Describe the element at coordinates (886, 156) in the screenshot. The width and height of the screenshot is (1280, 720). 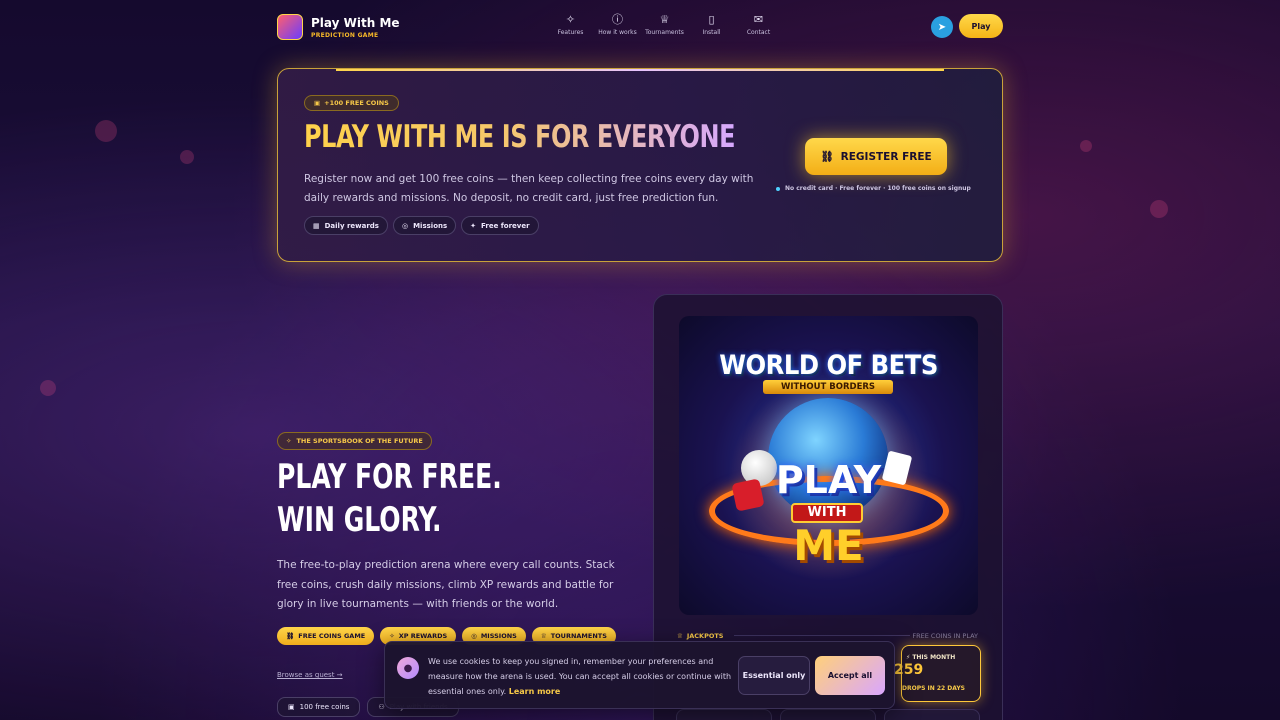
I see `register-label: REGISTER FREE` at that location.